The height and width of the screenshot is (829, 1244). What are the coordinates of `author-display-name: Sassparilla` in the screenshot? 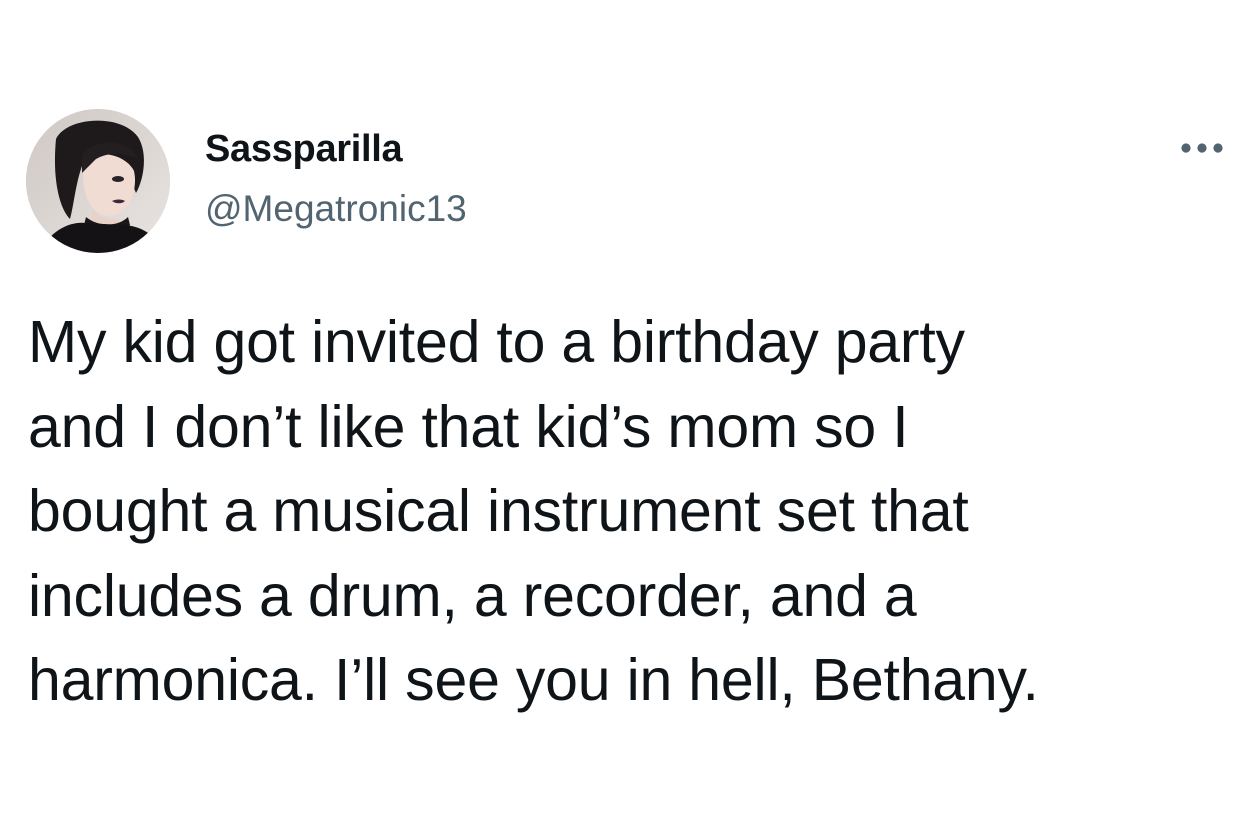 It's located at (304, 149).